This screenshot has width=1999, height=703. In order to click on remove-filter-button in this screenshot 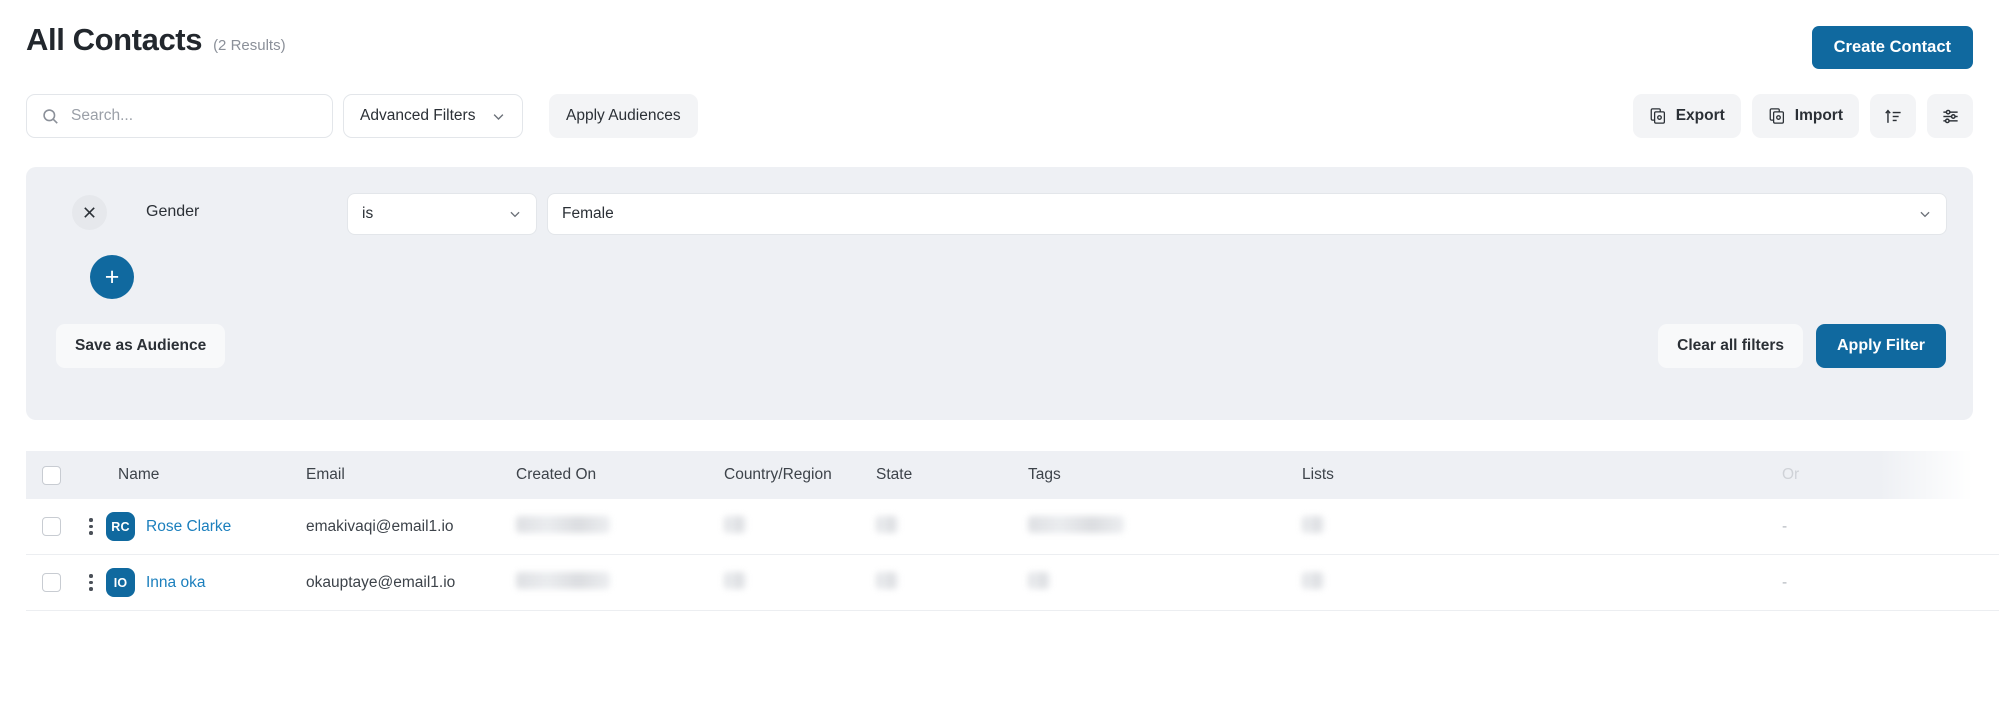, I will do `click(89, 212)`.